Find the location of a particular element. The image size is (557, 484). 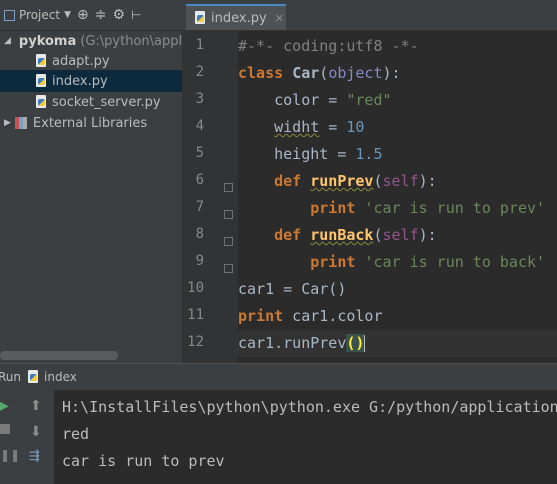

tree-item-external-libraries: ▶ External Libraries is located at coordinates (91, 123).